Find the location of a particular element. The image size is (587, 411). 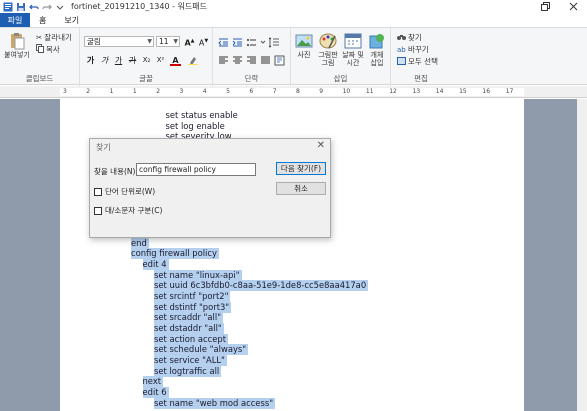

window-title: fortinet_20191210_1340 - 워드패드 is located at coordinates (139, 6).